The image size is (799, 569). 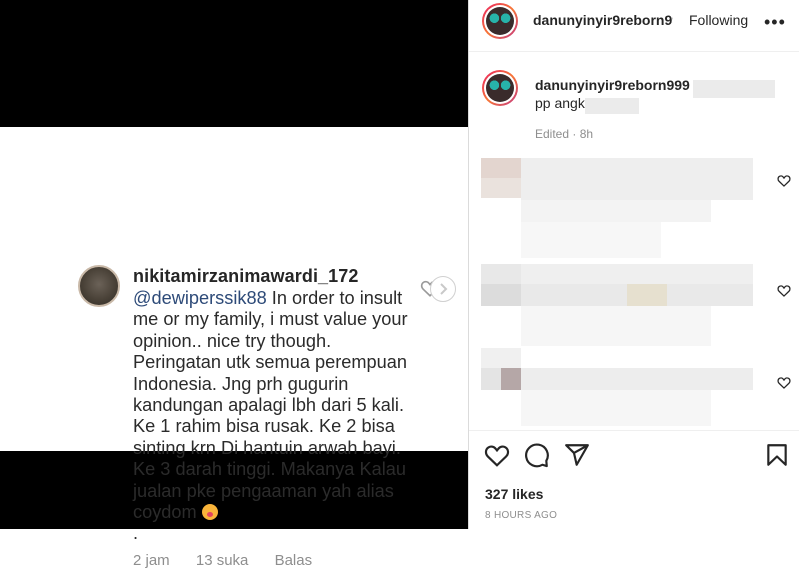 What do you see at coordinates (209, 512) in the screenshot?
I see `face-emoji-icon` at bounding box center [209, 512].